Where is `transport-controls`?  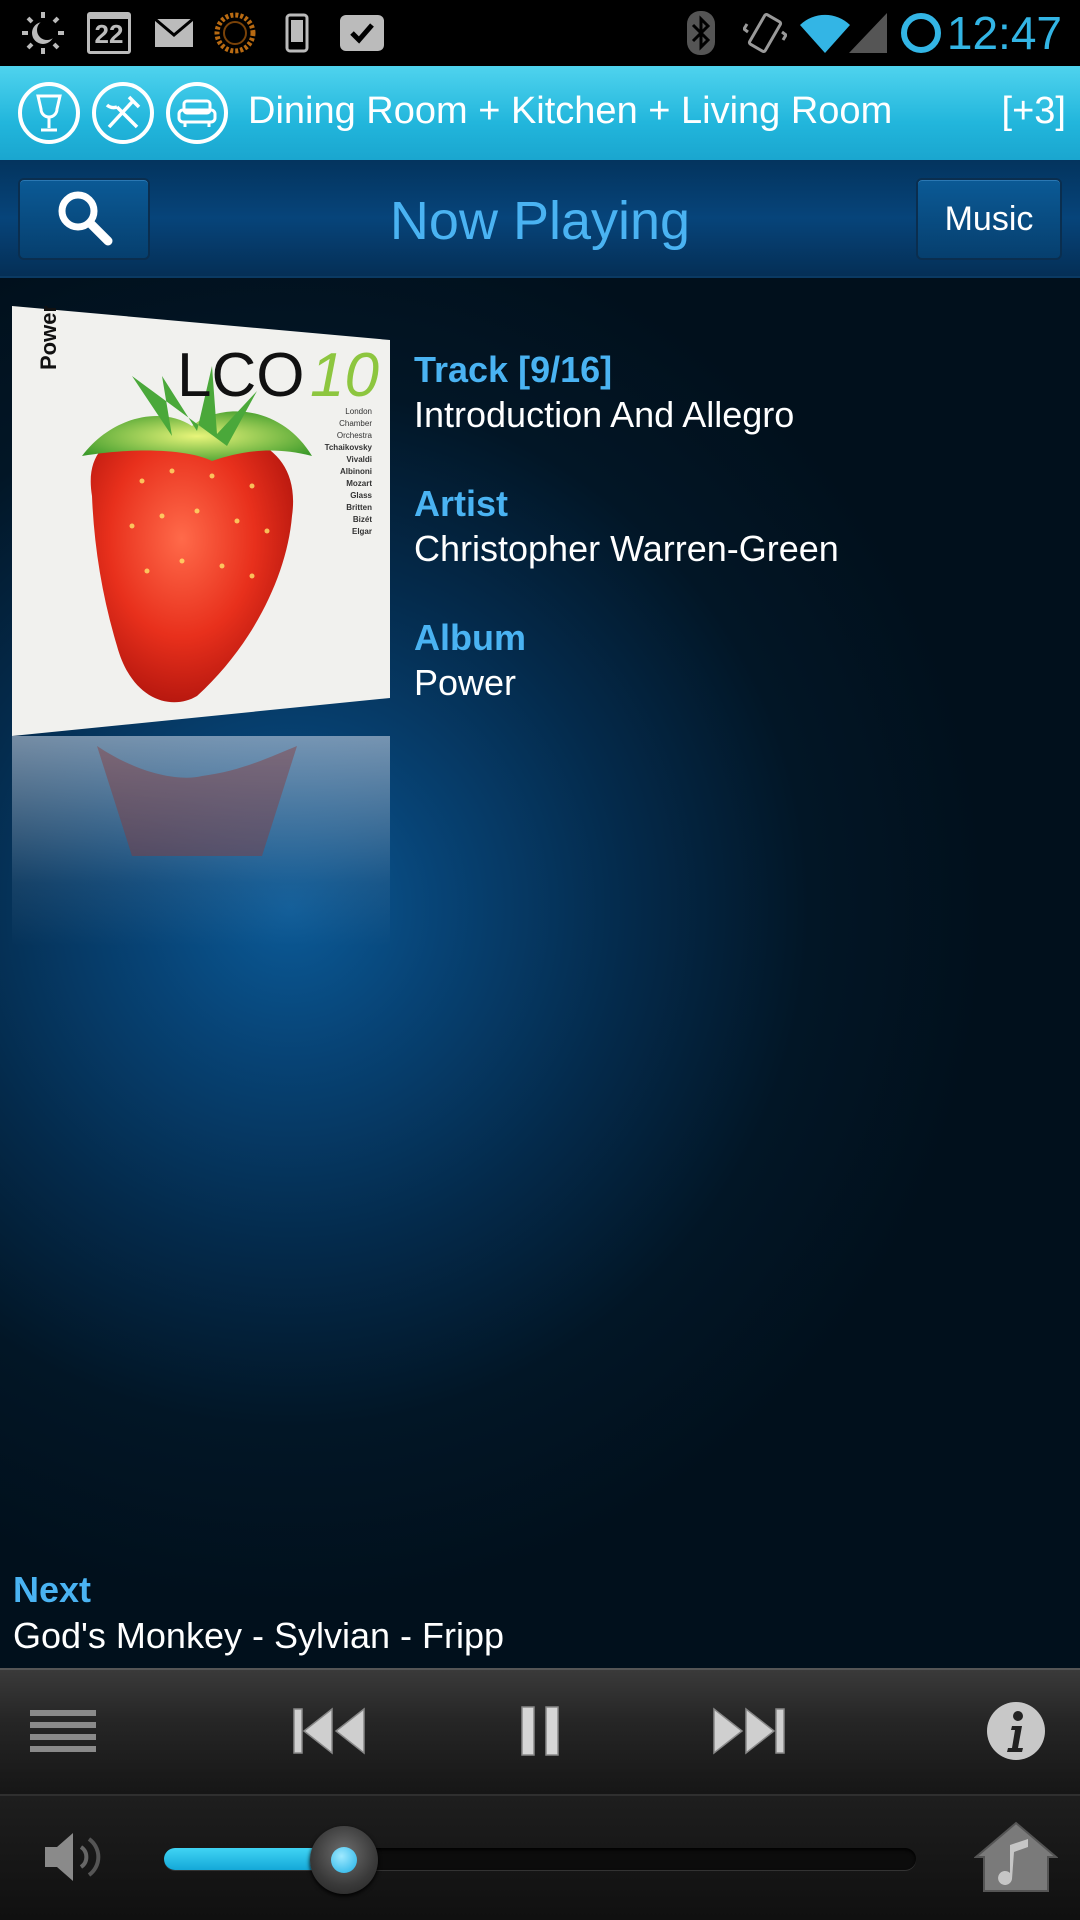 transport-controls is located at coordinates (540, 1731).